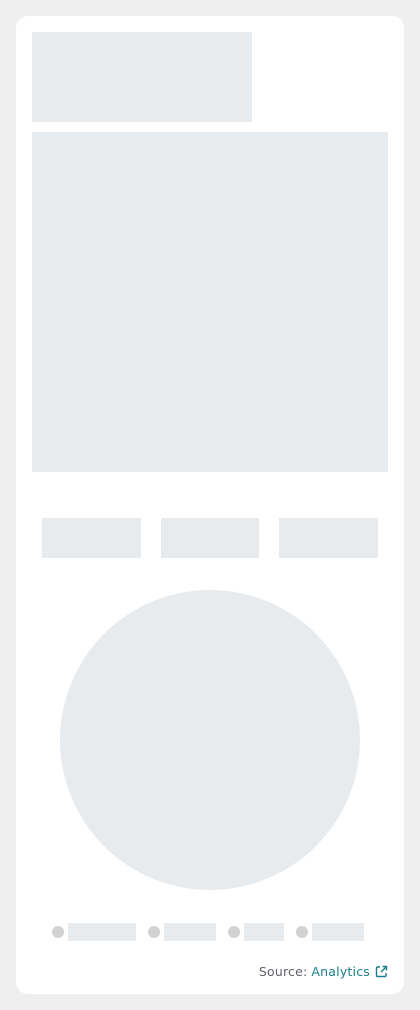 This screenshot has width=420, height=1010. What do you see at coordinates (283, 971) in the screenshot?
I see `source-label: Source:` at bounding box center [283, 971].